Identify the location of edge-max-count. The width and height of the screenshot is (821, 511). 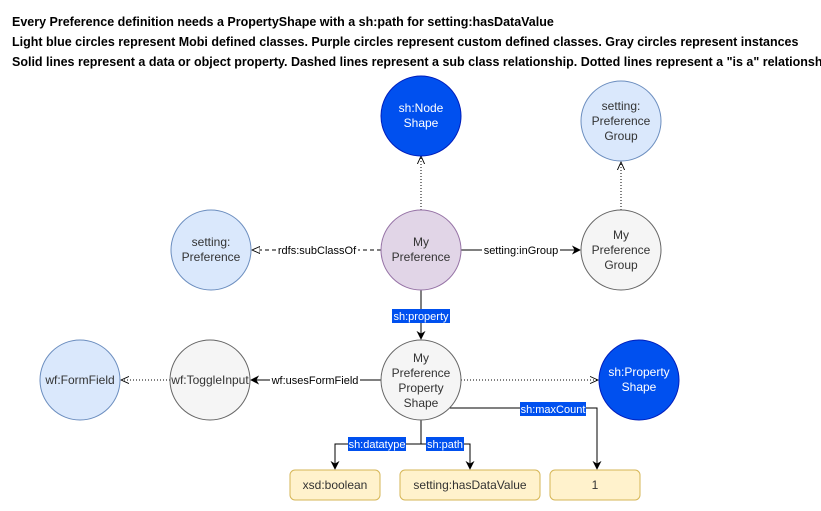
(526, 438).